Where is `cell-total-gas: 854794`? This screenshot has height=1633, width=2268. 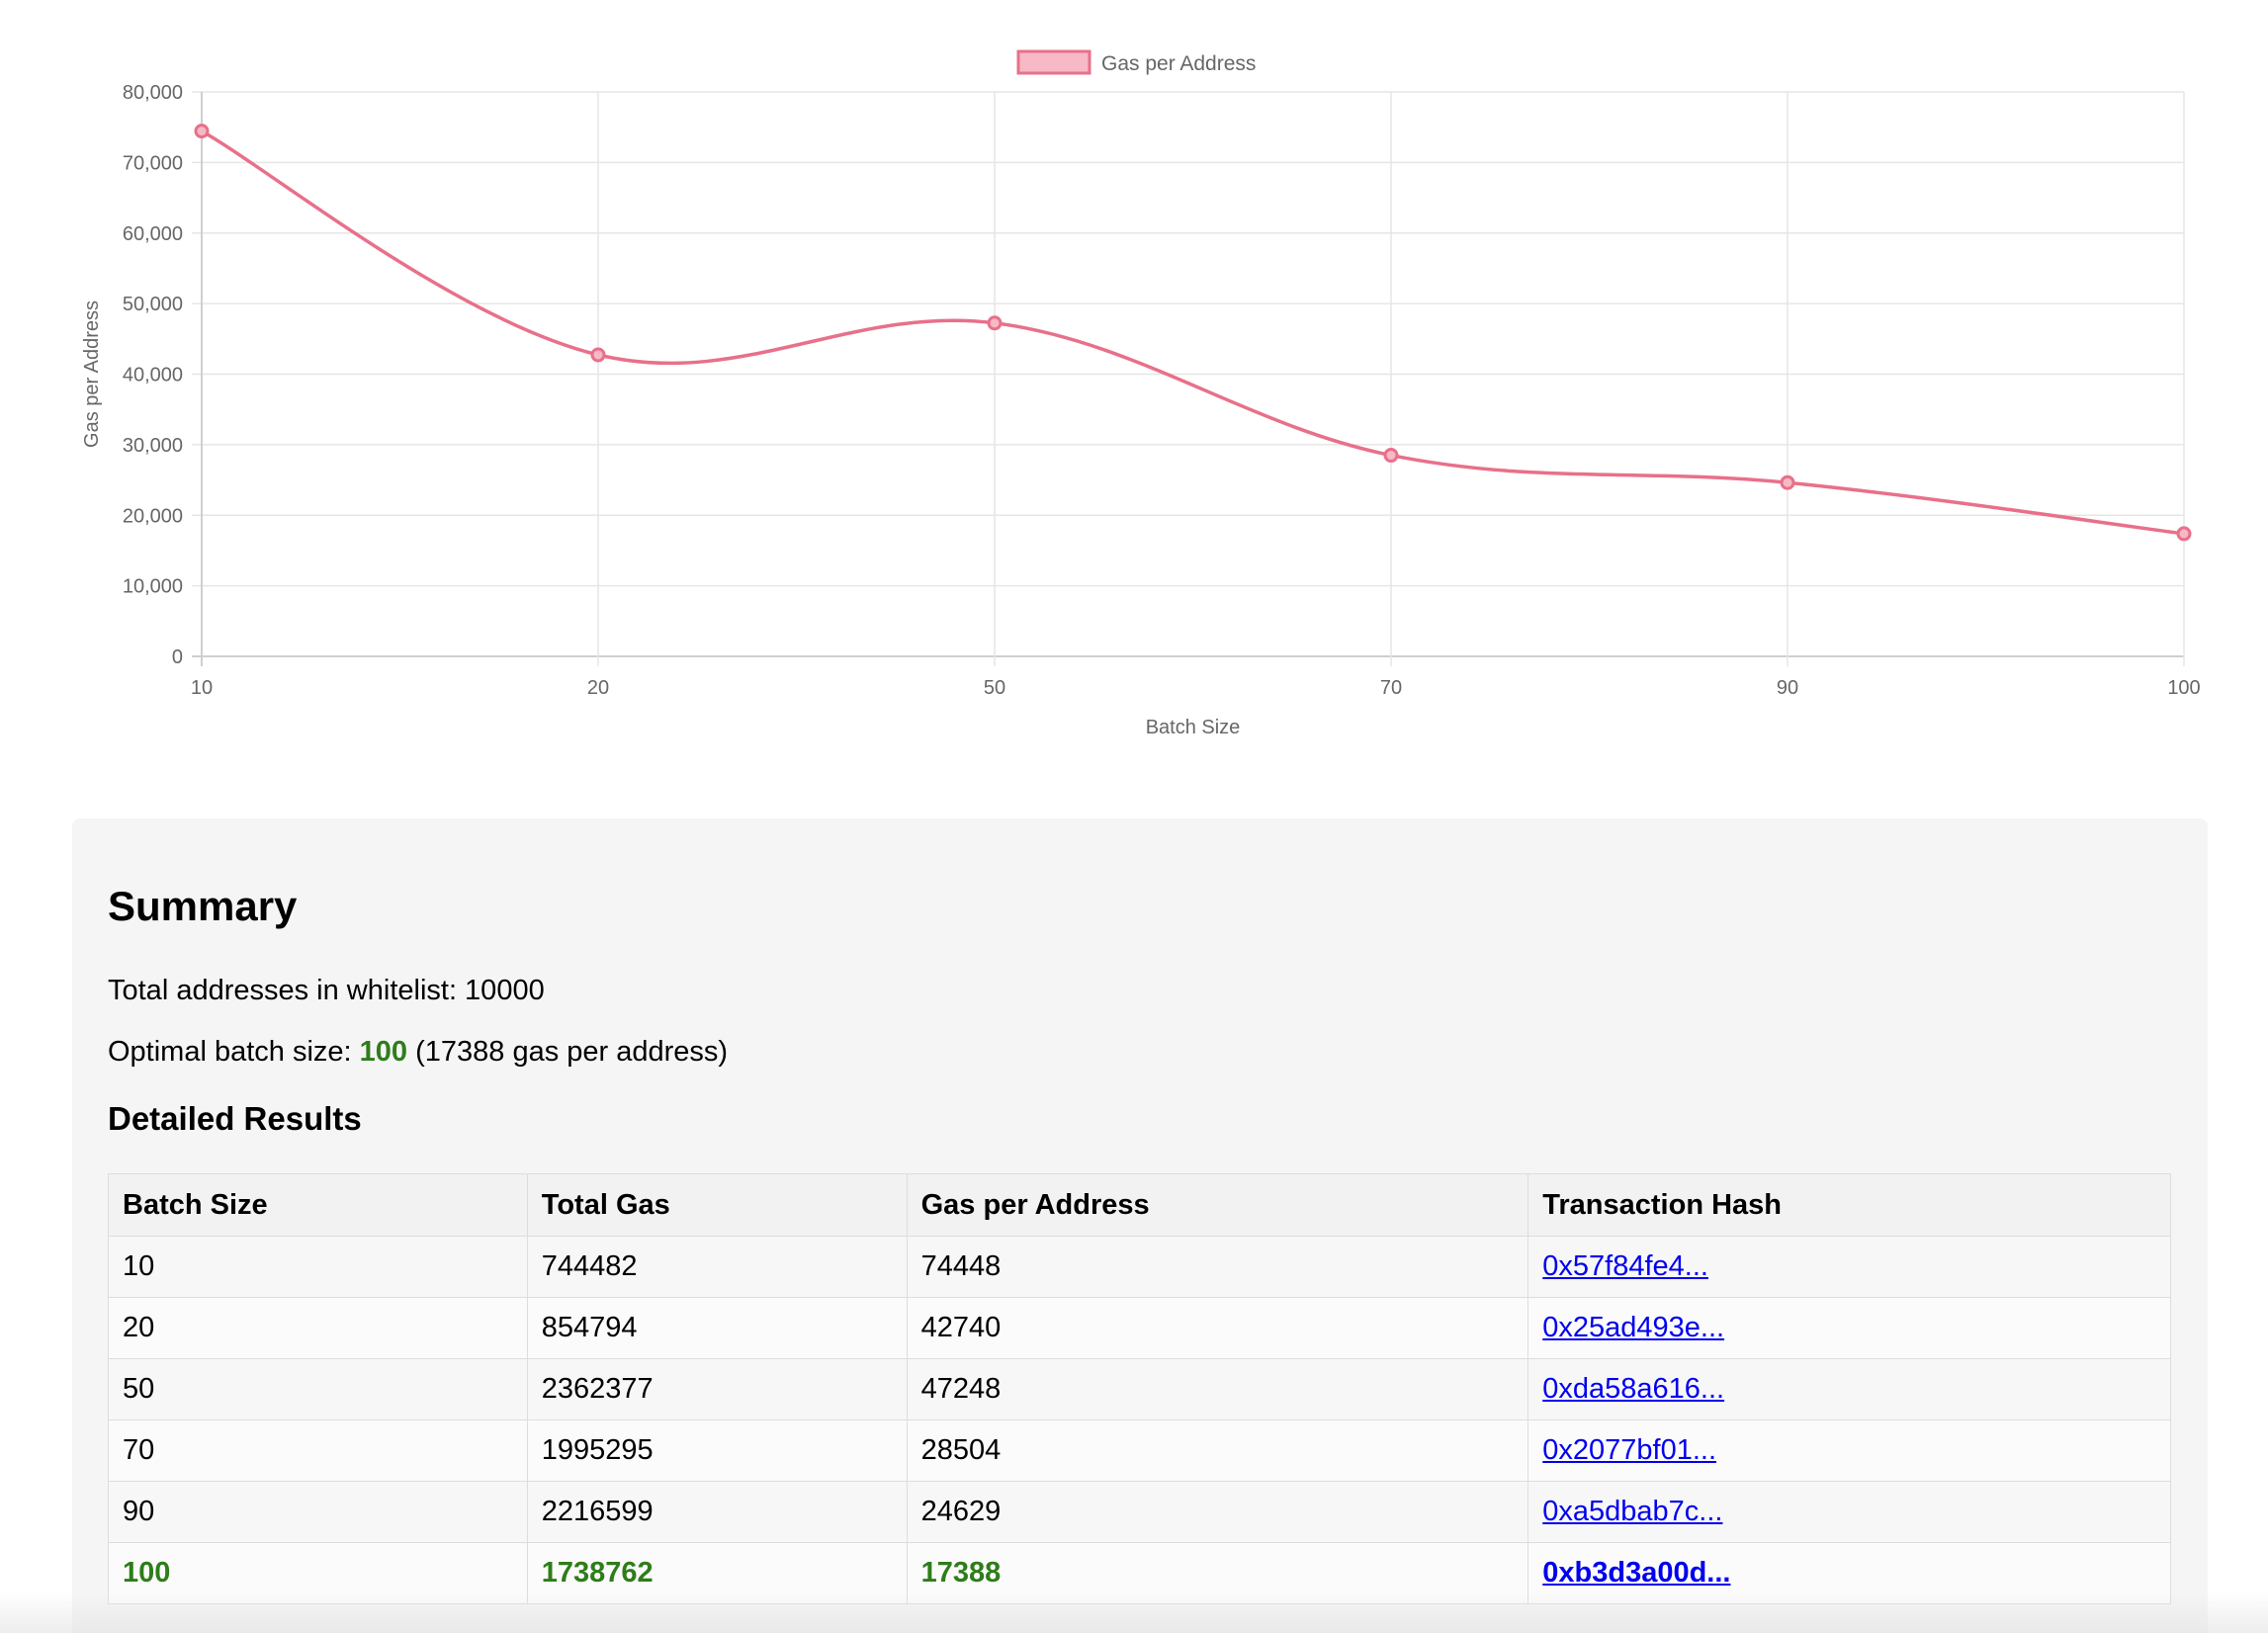
cell-total-gas: 854794 is located at coordinates (717, 1328).